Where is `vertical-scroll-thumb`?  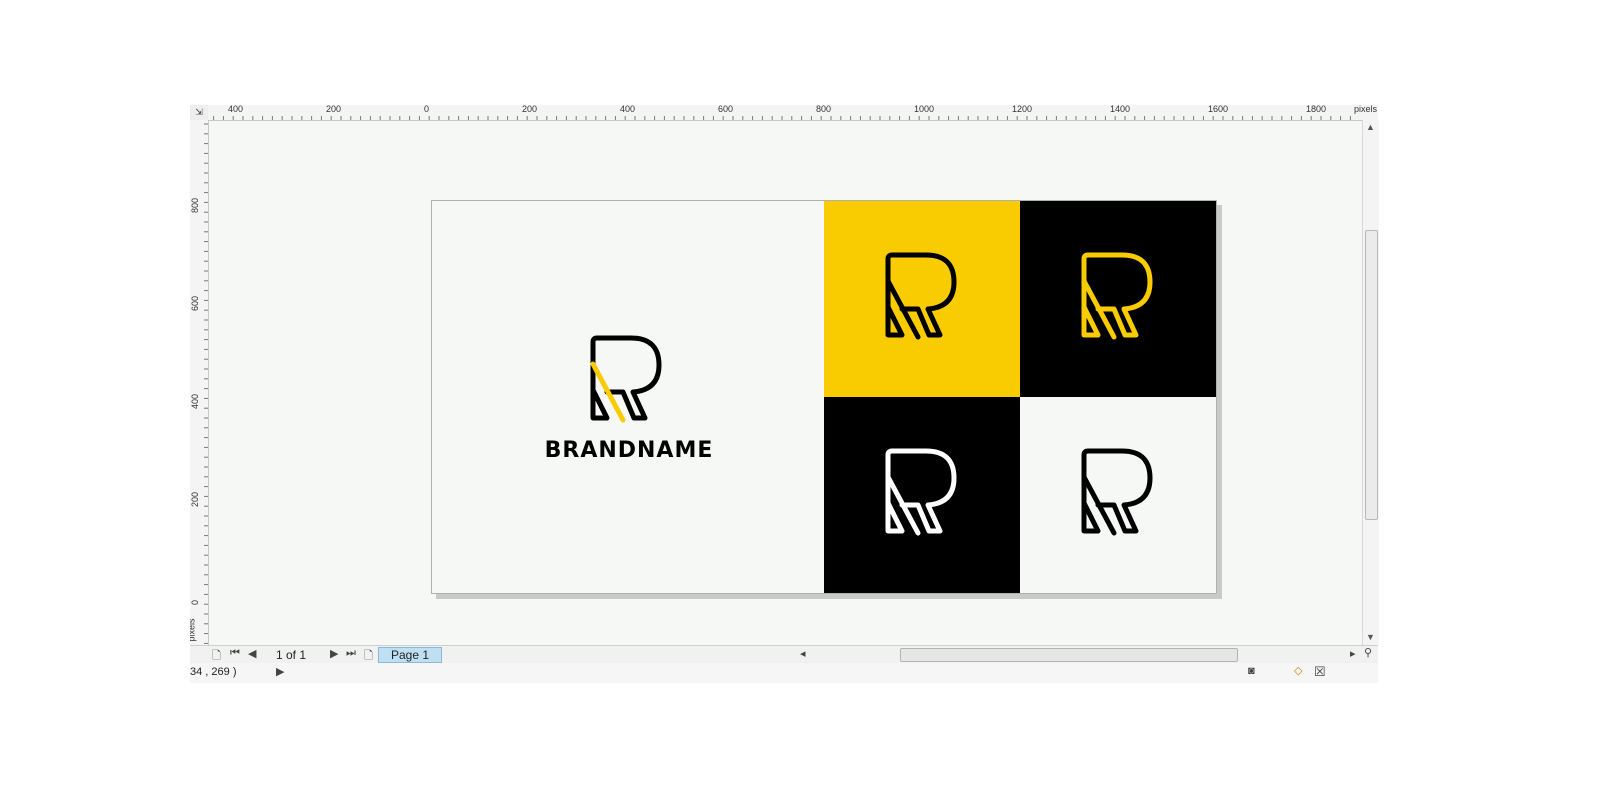 vertical-scroll-thumb is located at coordinates (1371, 375).